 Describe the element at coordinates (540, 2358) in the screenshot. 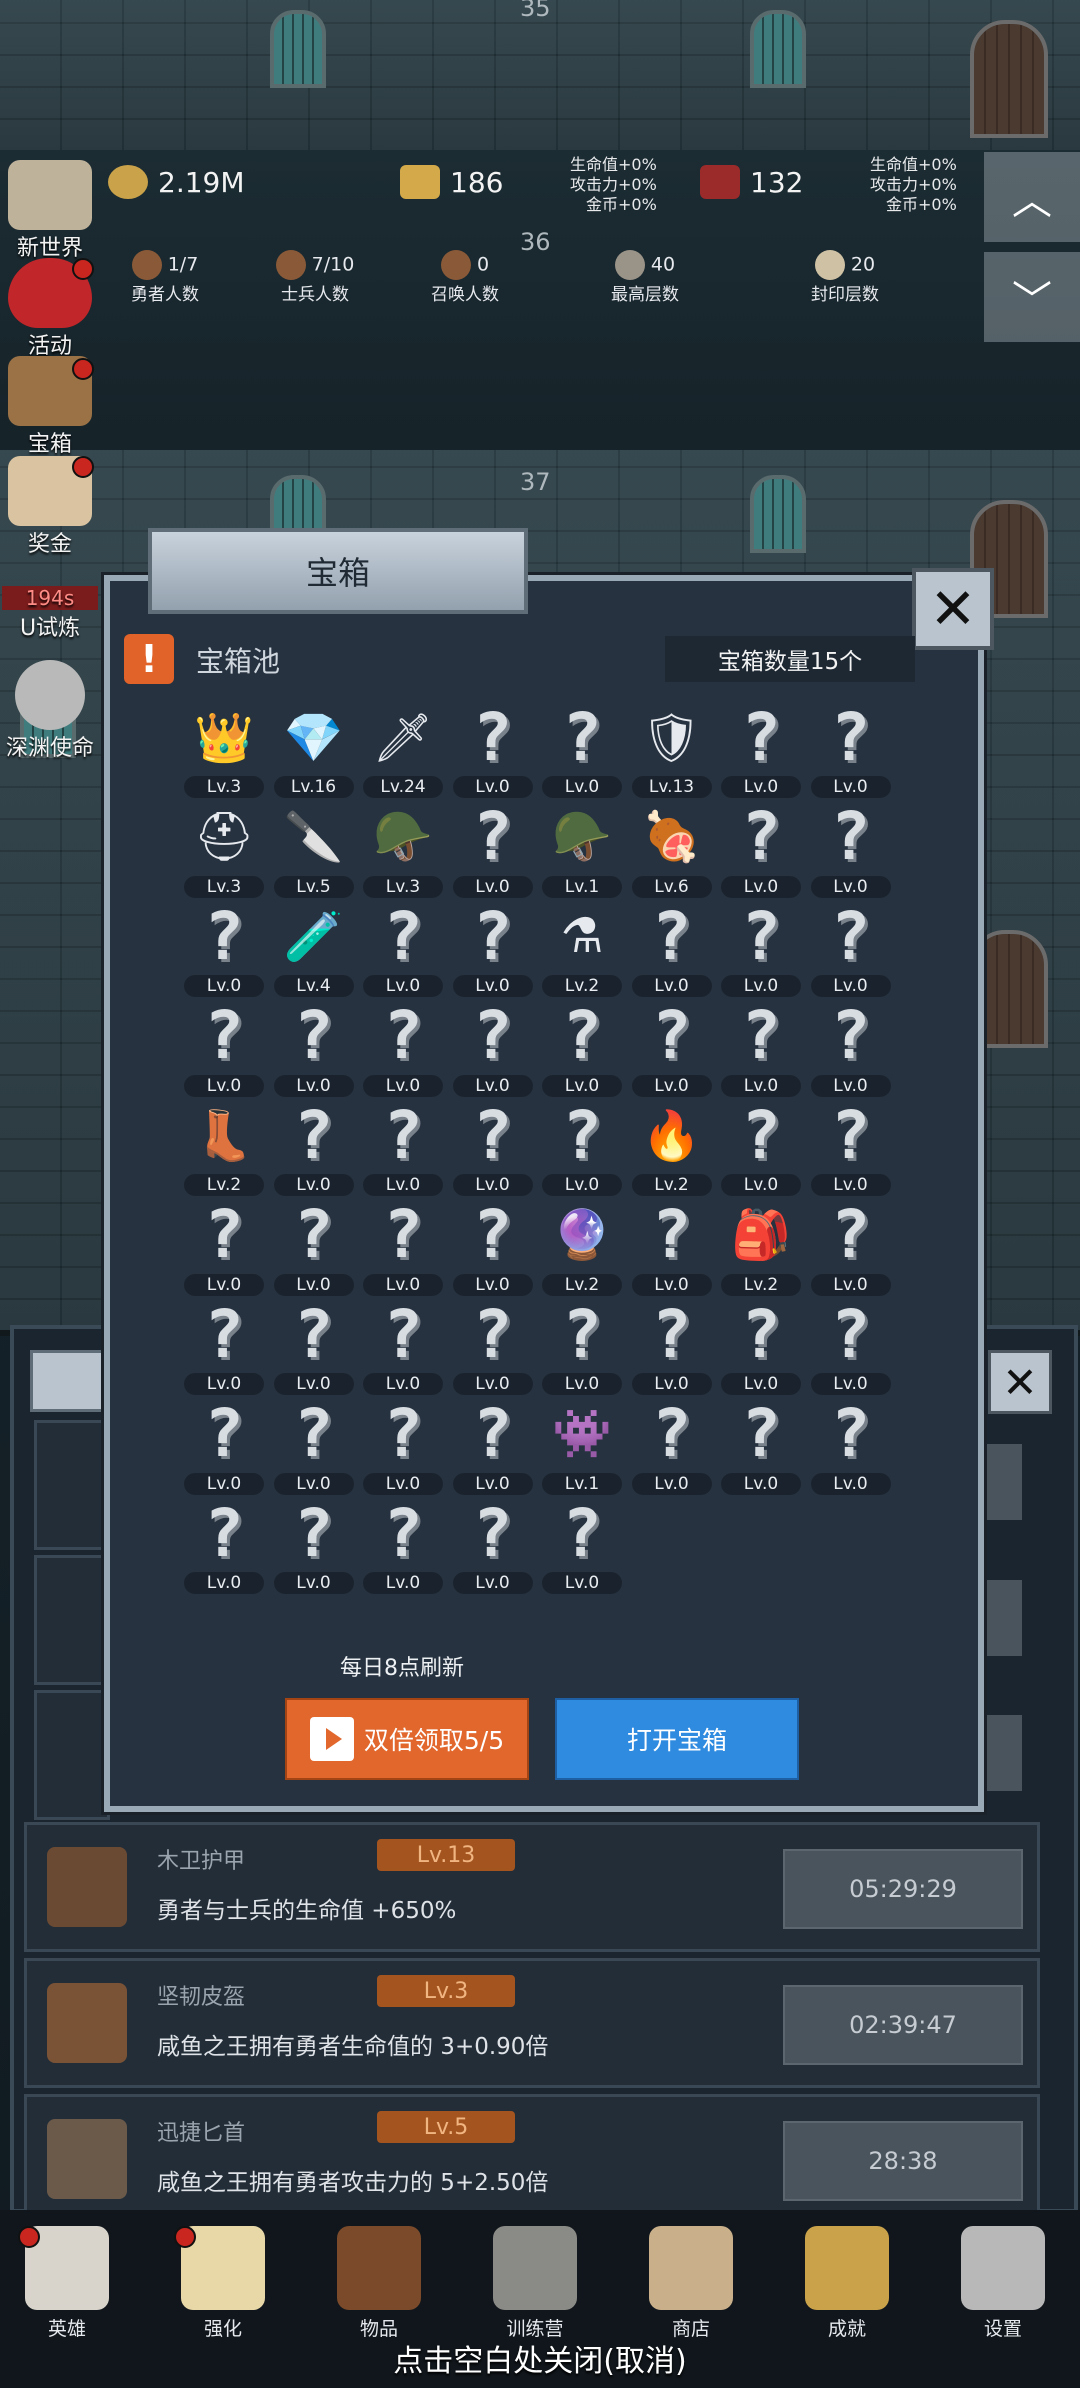

I see `tap-to-close-hint: 点击空白处关闭(取消)` at that location.